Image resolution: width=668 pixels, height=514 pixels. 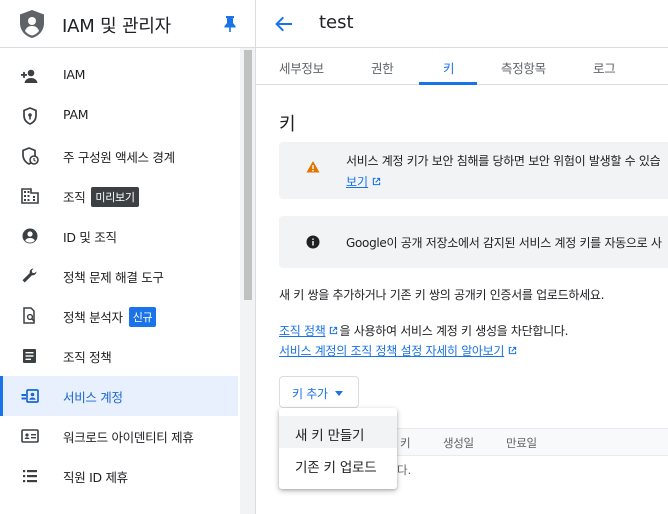 What do you see at coordinates (473, 170) in the screenshot?
I see `warning-banner: 서비스 계정 키가 보안 침해를 당하면 보안 위험이 발생할 수 있습 보기` at bounding box center [473, 170].